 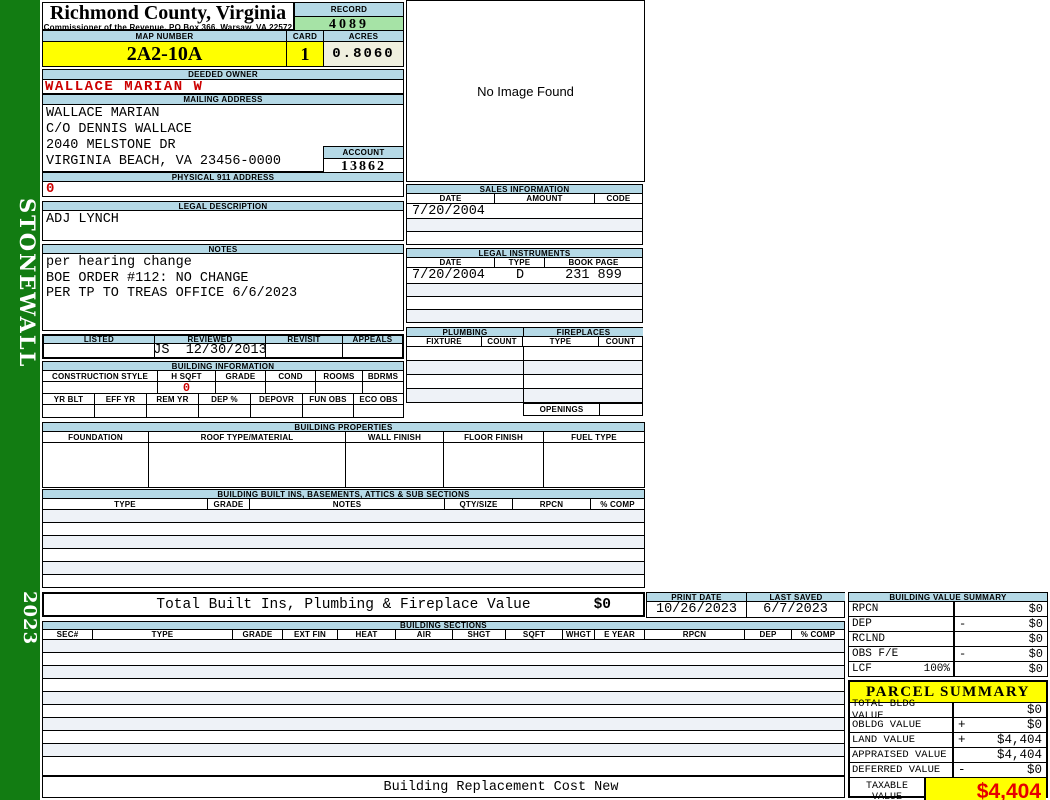 I want to click on floor-finish-label: FLOOR FINISH, so click(x=494, y=437).